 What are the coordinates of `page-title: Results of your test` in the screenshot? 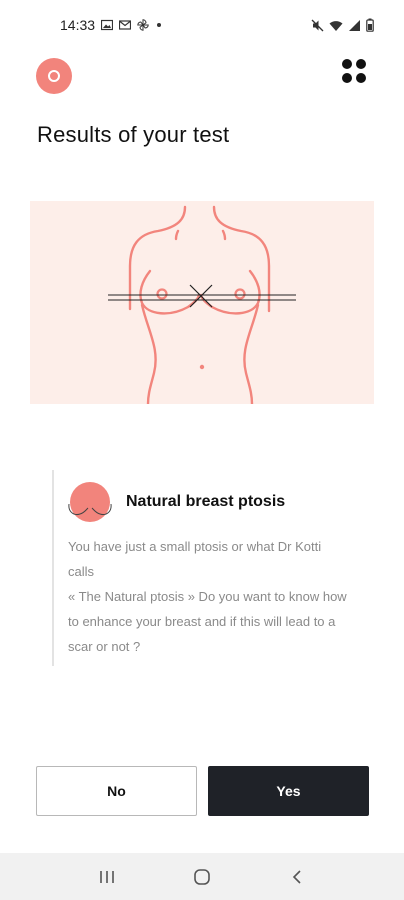 It's located at (133, 134).